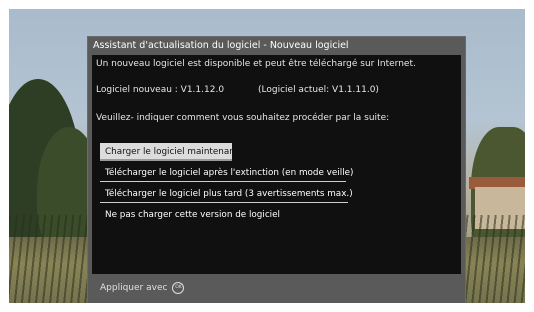  Describe the element at coordinates (178, 288) in the screenshot. I see `ok-button-icon: OK` at that location.